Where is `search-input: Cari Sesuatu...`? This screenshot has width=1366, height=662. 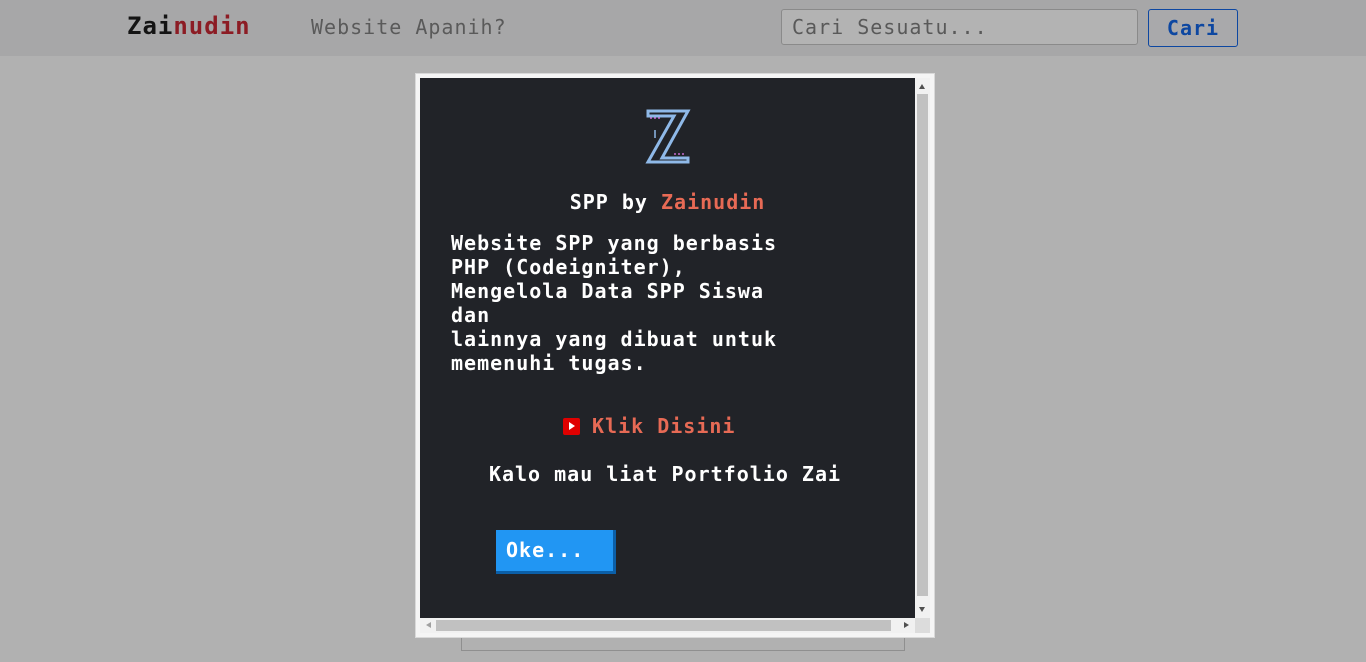 search-input: Cari Sesuatu... is located at coordinates (959, 27).